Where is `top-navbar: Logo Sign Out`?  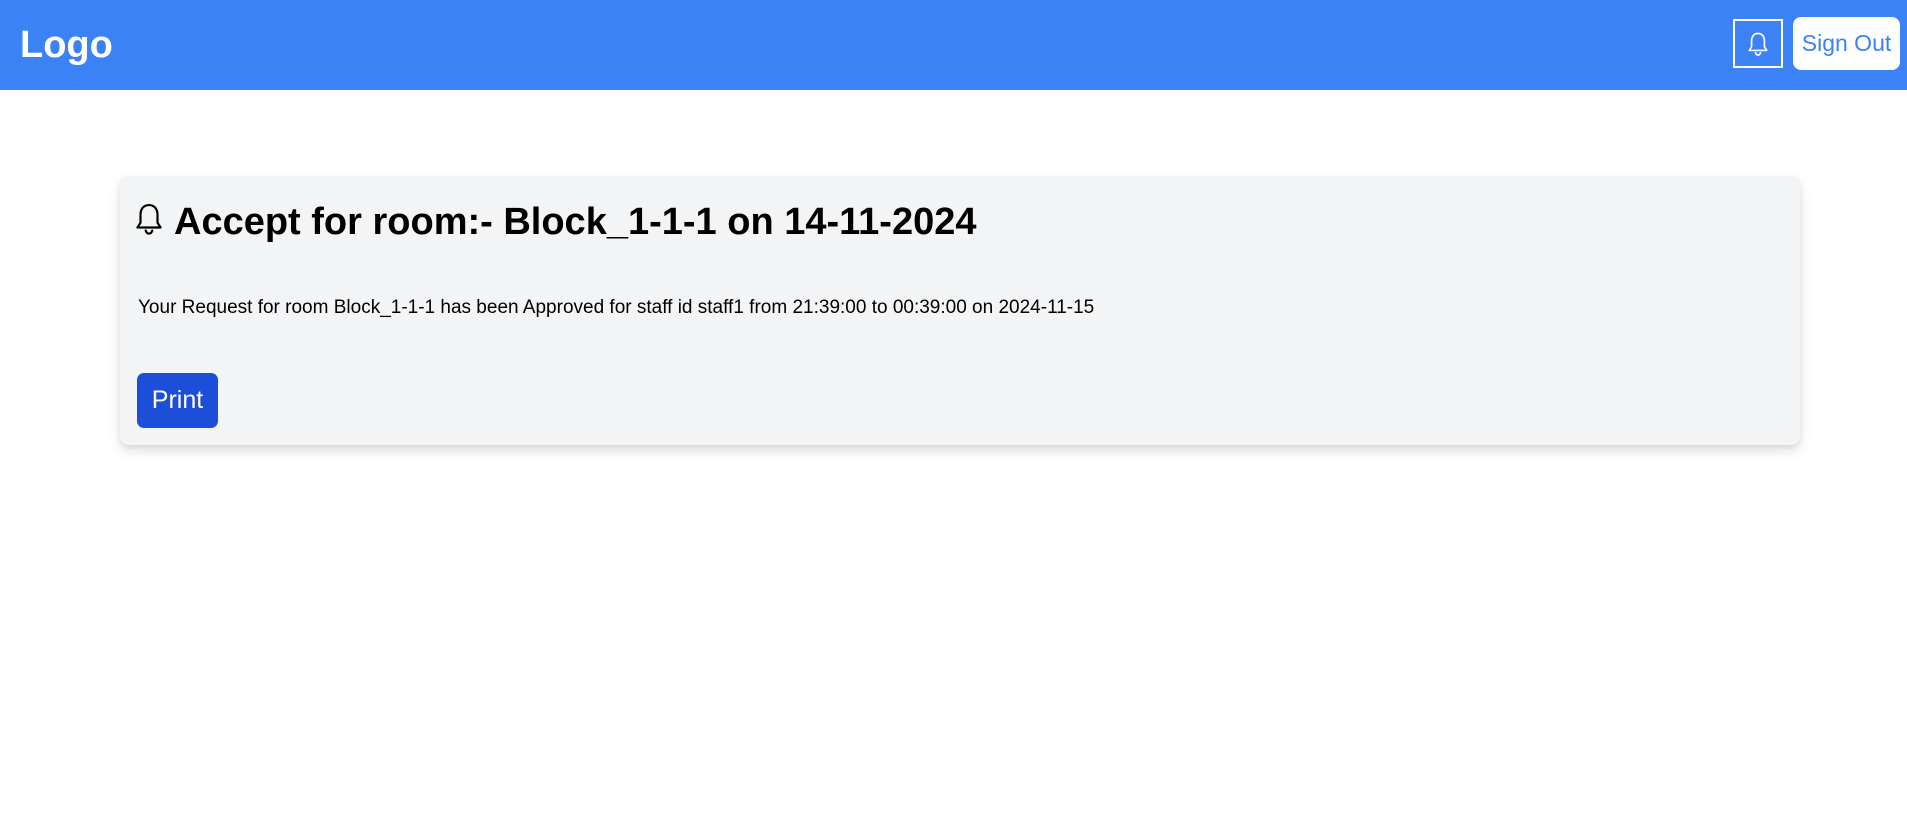
top-navbar: Logo Sign Out is located at coordinates (953, 45).